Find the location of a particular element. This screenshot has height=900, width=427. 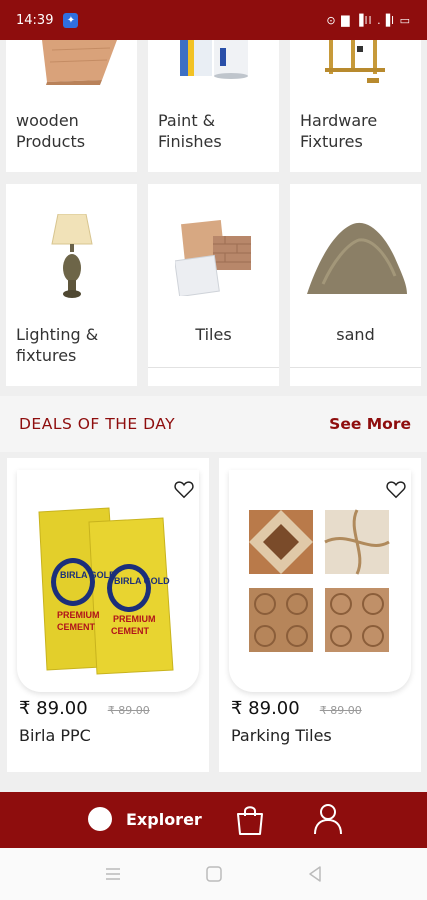

bottom-nav: Explorer is located at coordinates (213, 820).